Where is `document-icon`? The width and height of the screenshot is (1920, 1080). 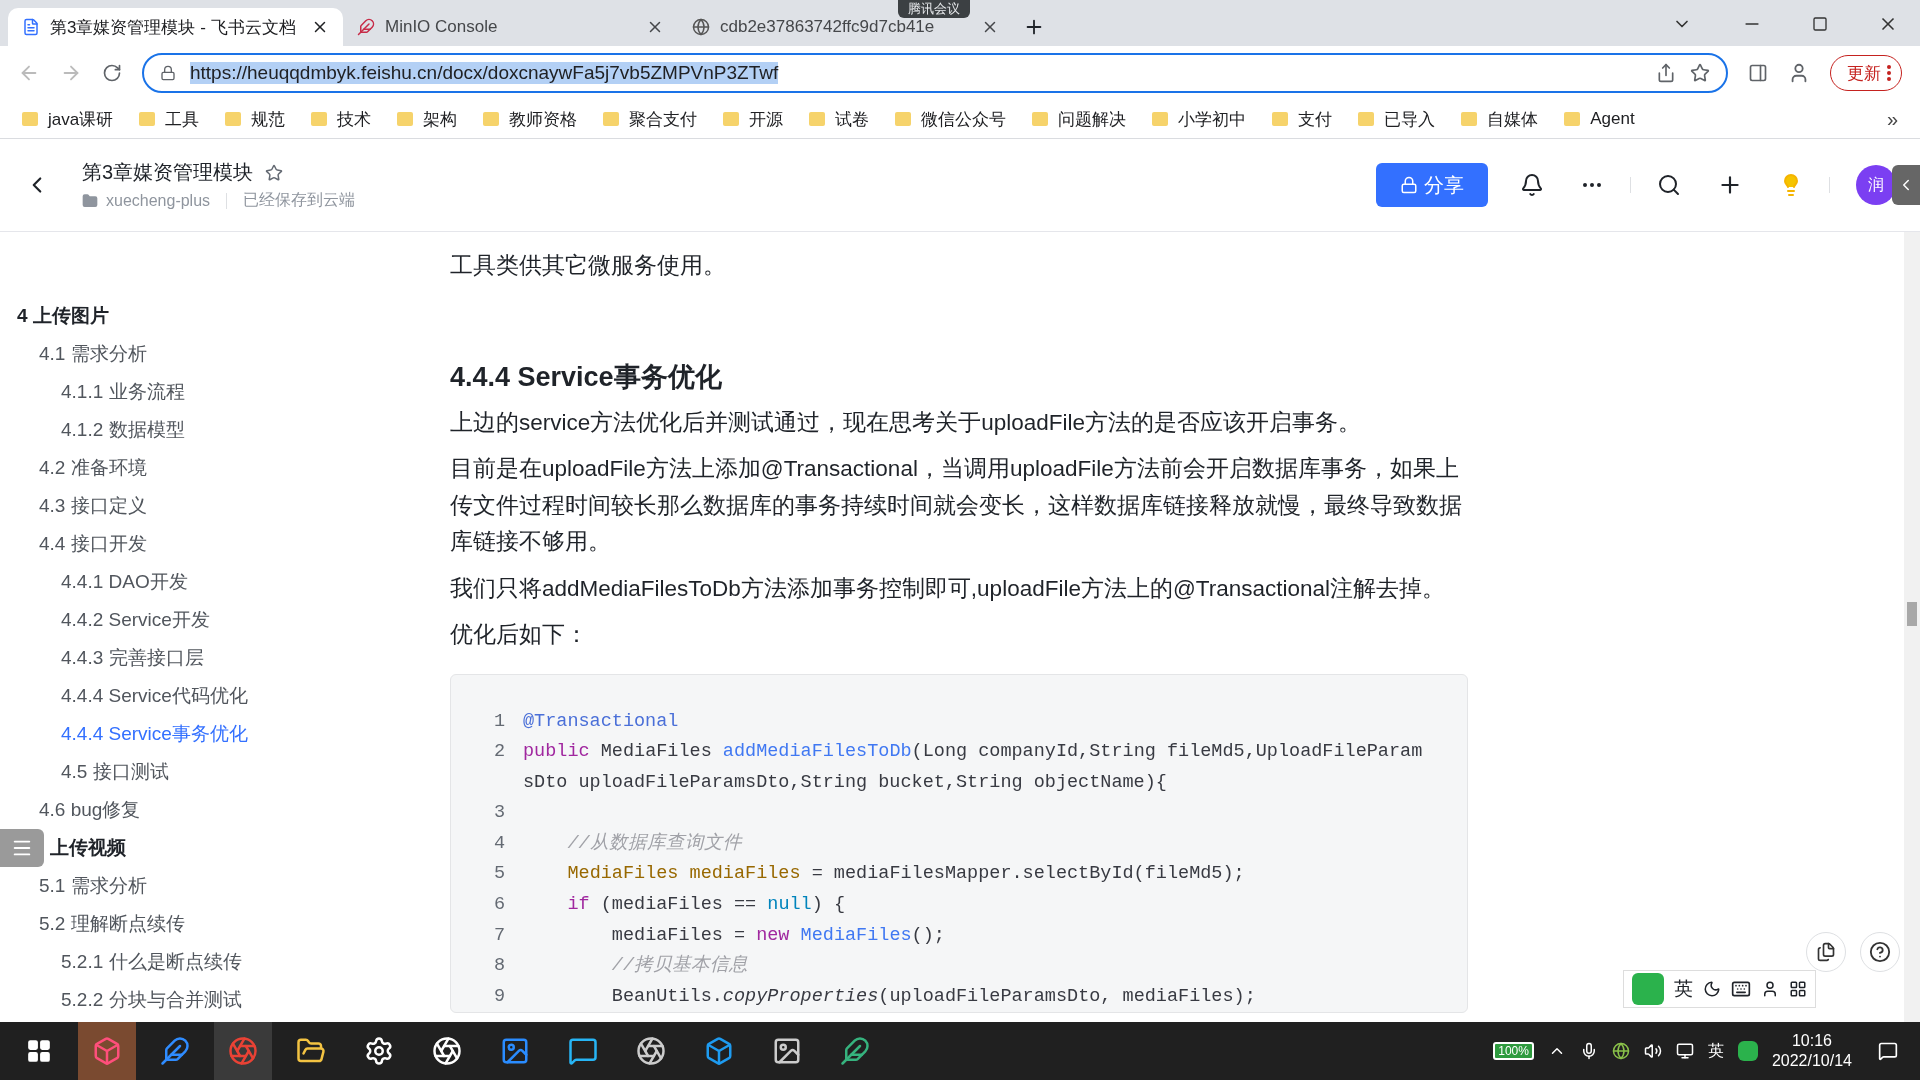
document-icon is located at coordinates (31, 27).